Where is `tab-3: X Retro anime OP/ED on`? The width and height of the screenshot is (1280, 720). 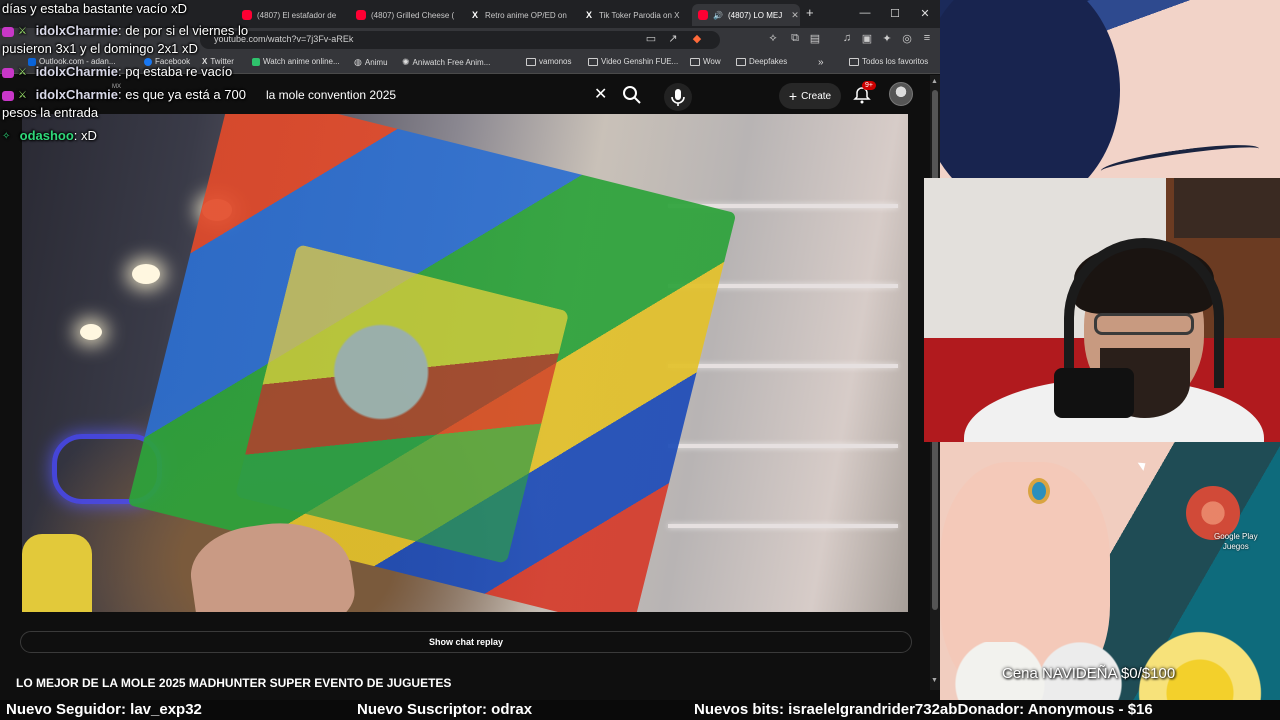 tab-3: X Retro anime OP/ED on is located at coordinates (520, 15).